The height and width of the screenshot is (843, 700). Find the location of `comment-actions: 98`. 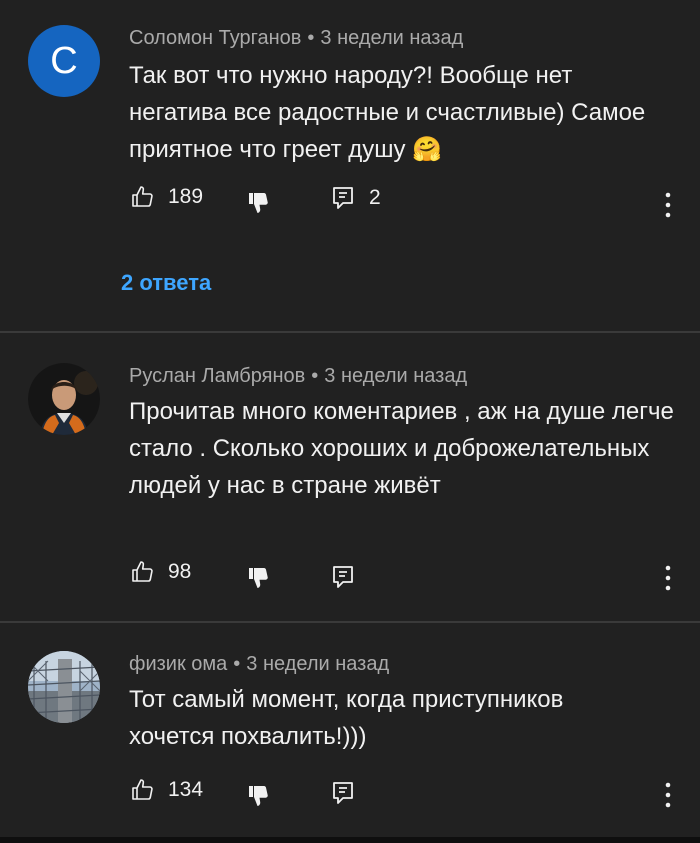

comment-actions: 98 is located at coordinates (350, 578).